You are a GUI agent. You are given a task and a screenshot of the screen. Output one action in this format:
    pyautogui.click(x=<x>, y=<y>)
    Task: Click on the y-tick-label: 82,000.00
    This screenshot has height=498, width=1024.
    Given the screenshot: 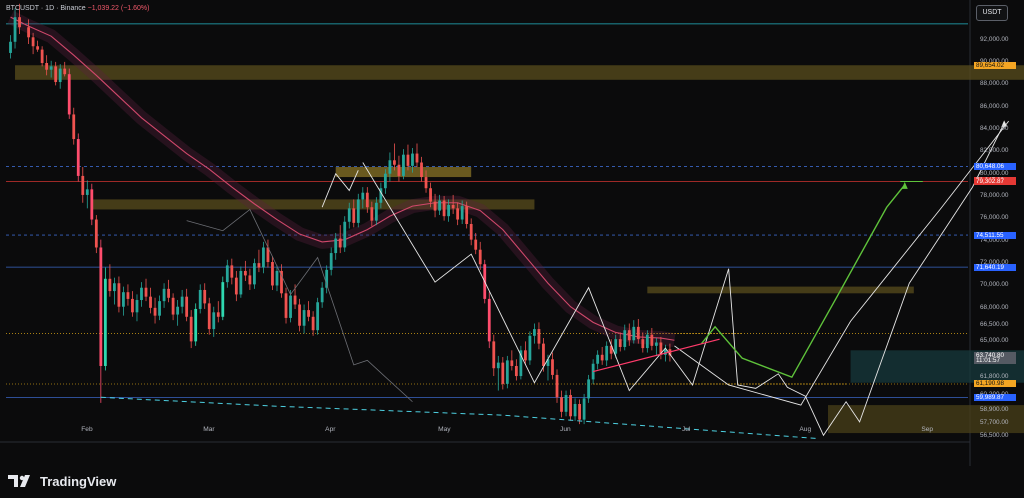 What is the action you would take?
    pyautogui.click(x=994, y=151)
    